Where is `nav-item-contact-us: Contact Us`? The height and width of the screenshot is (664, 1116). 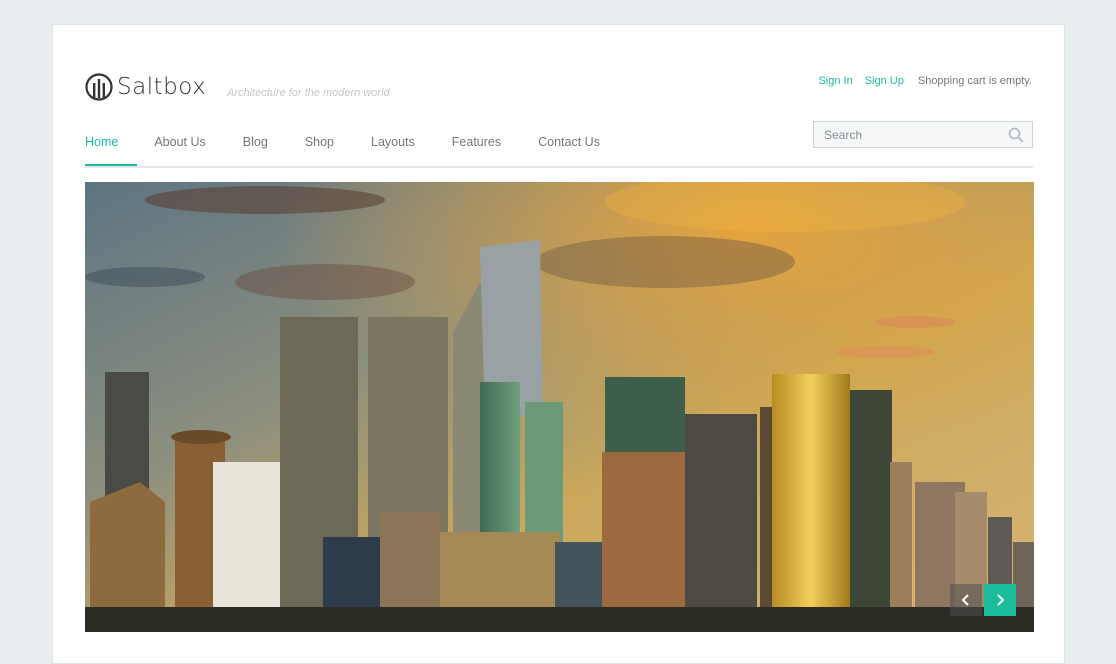 nav-item-contact-us: Contact Us is located at coordinates (569, 144).